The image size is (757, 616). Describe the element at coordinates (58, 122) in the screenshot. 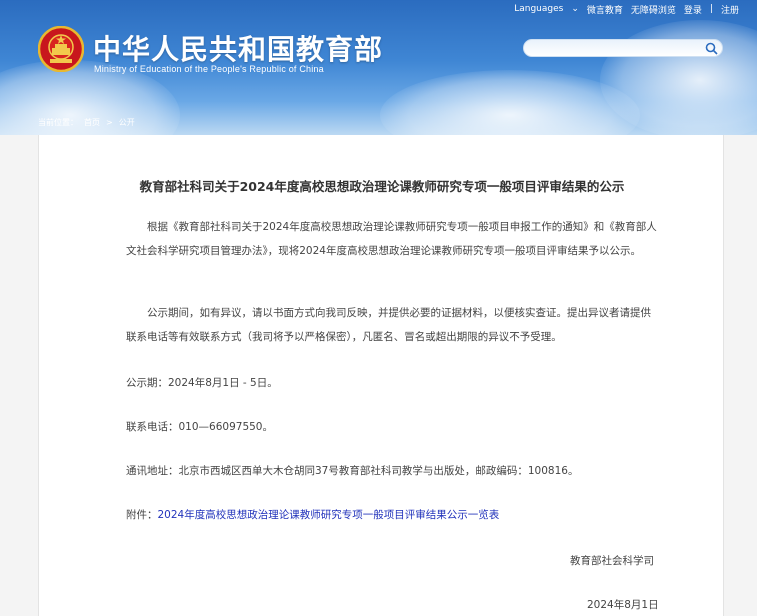

I see `breadcrumb-label: 当前位置：` at that location.